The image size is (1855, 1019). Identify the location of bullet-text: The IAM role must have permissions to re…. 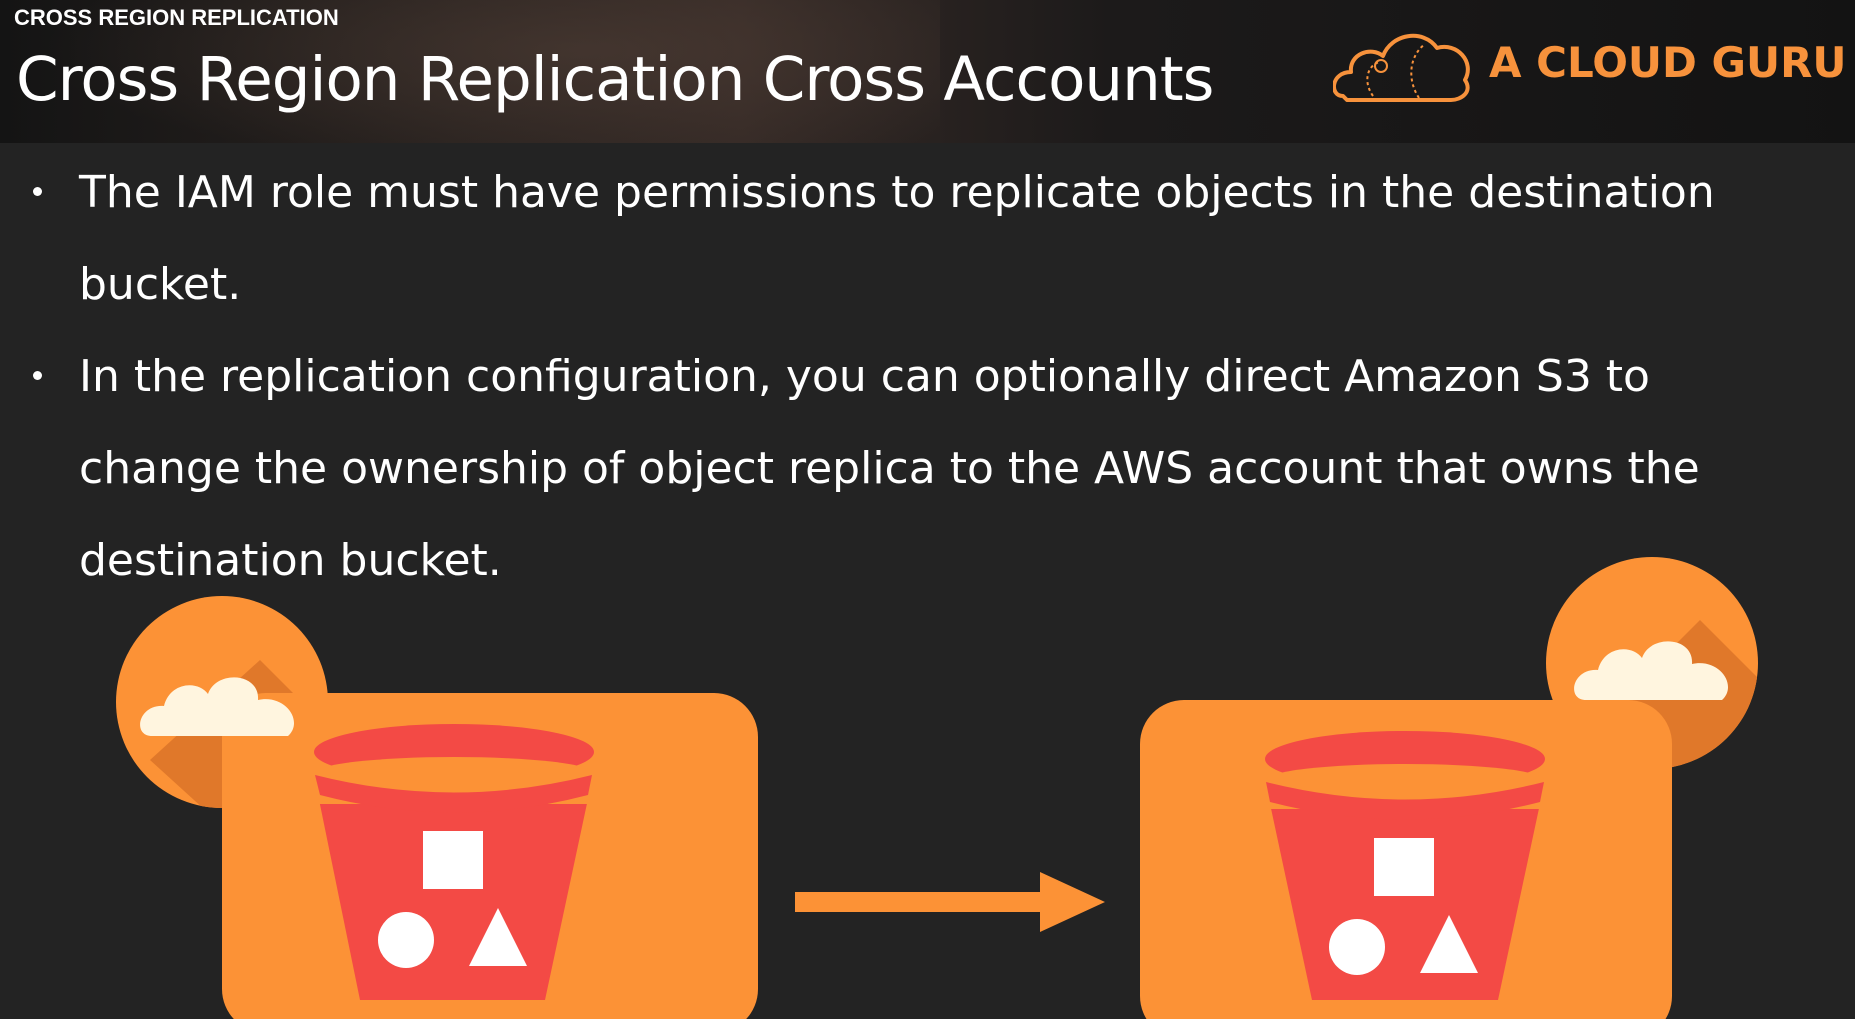
(897, 238).